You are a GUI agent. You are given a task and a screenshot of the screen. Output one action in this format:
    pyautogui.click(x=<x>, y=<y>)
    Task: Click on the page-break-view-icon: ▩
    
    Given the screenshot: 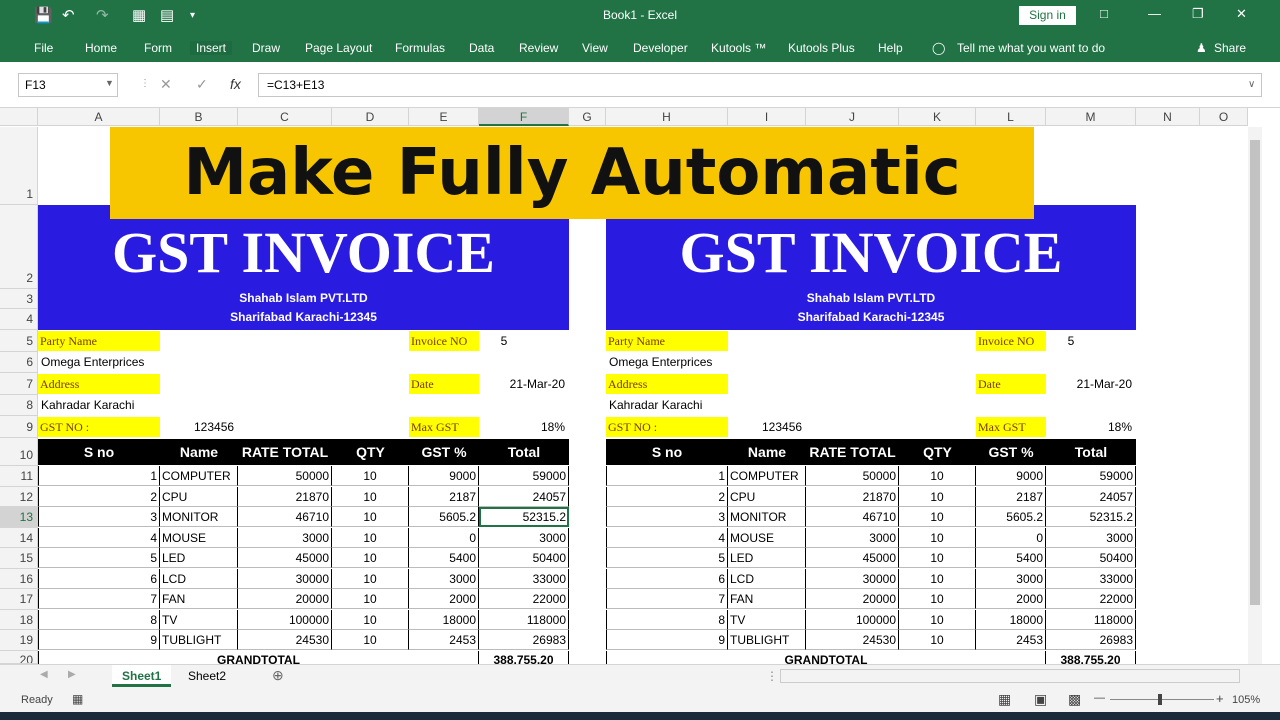 What is the action you would take?
    pyautogui.click(x=1074, y=699)
    